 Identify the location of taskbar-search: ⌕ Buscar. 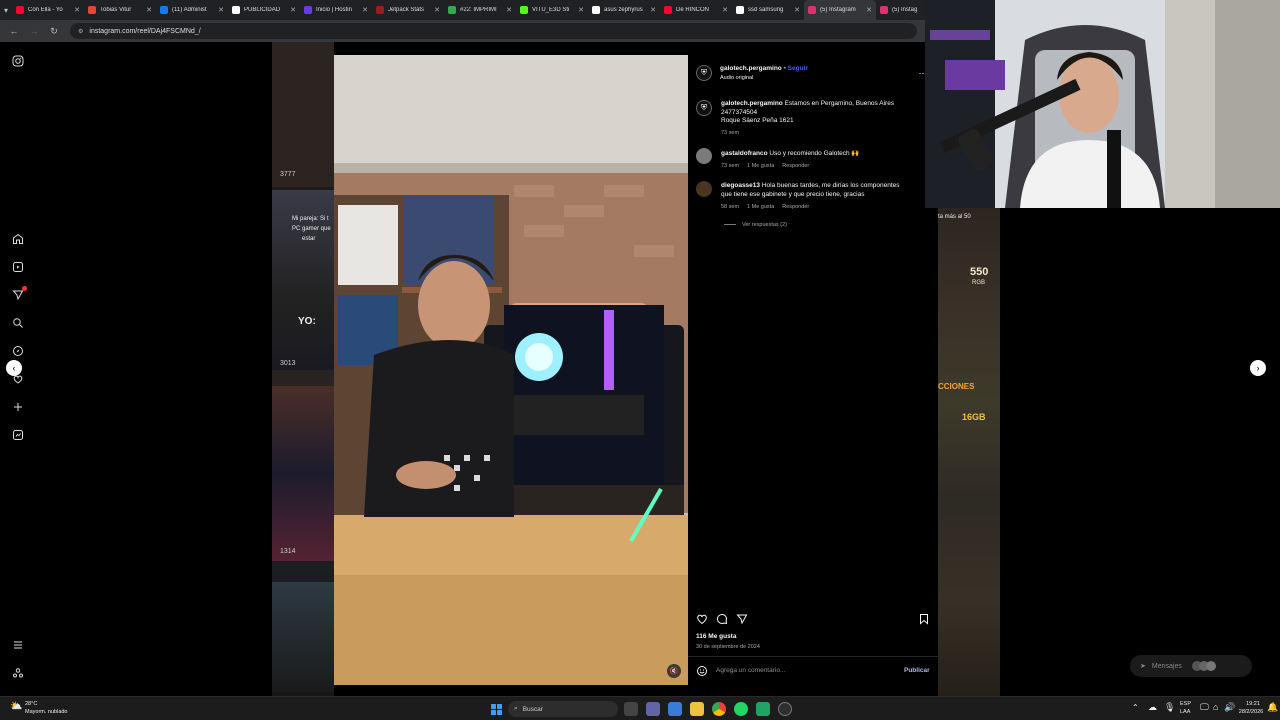
(563, 709).